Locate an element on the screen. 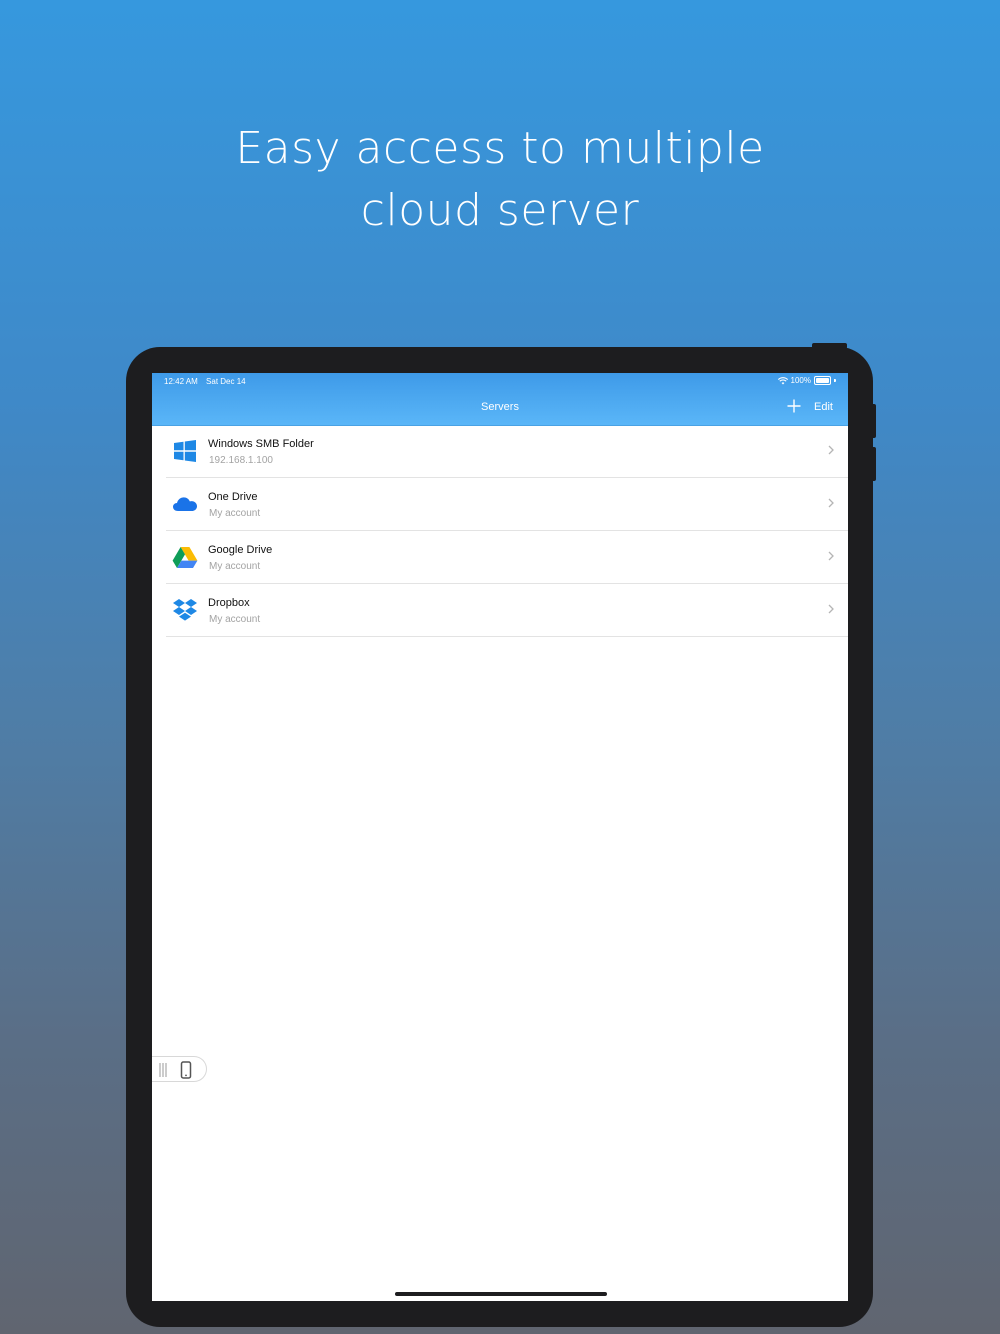  phone-icon is located at coordinates (186, 1070).